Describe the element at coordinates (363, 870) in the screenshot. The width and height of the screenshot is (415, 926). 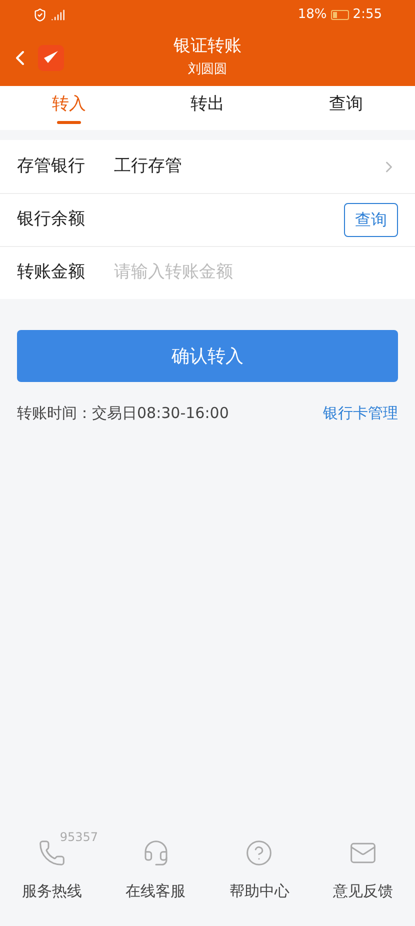
I see `footer-item: 意见反馈` at that location.